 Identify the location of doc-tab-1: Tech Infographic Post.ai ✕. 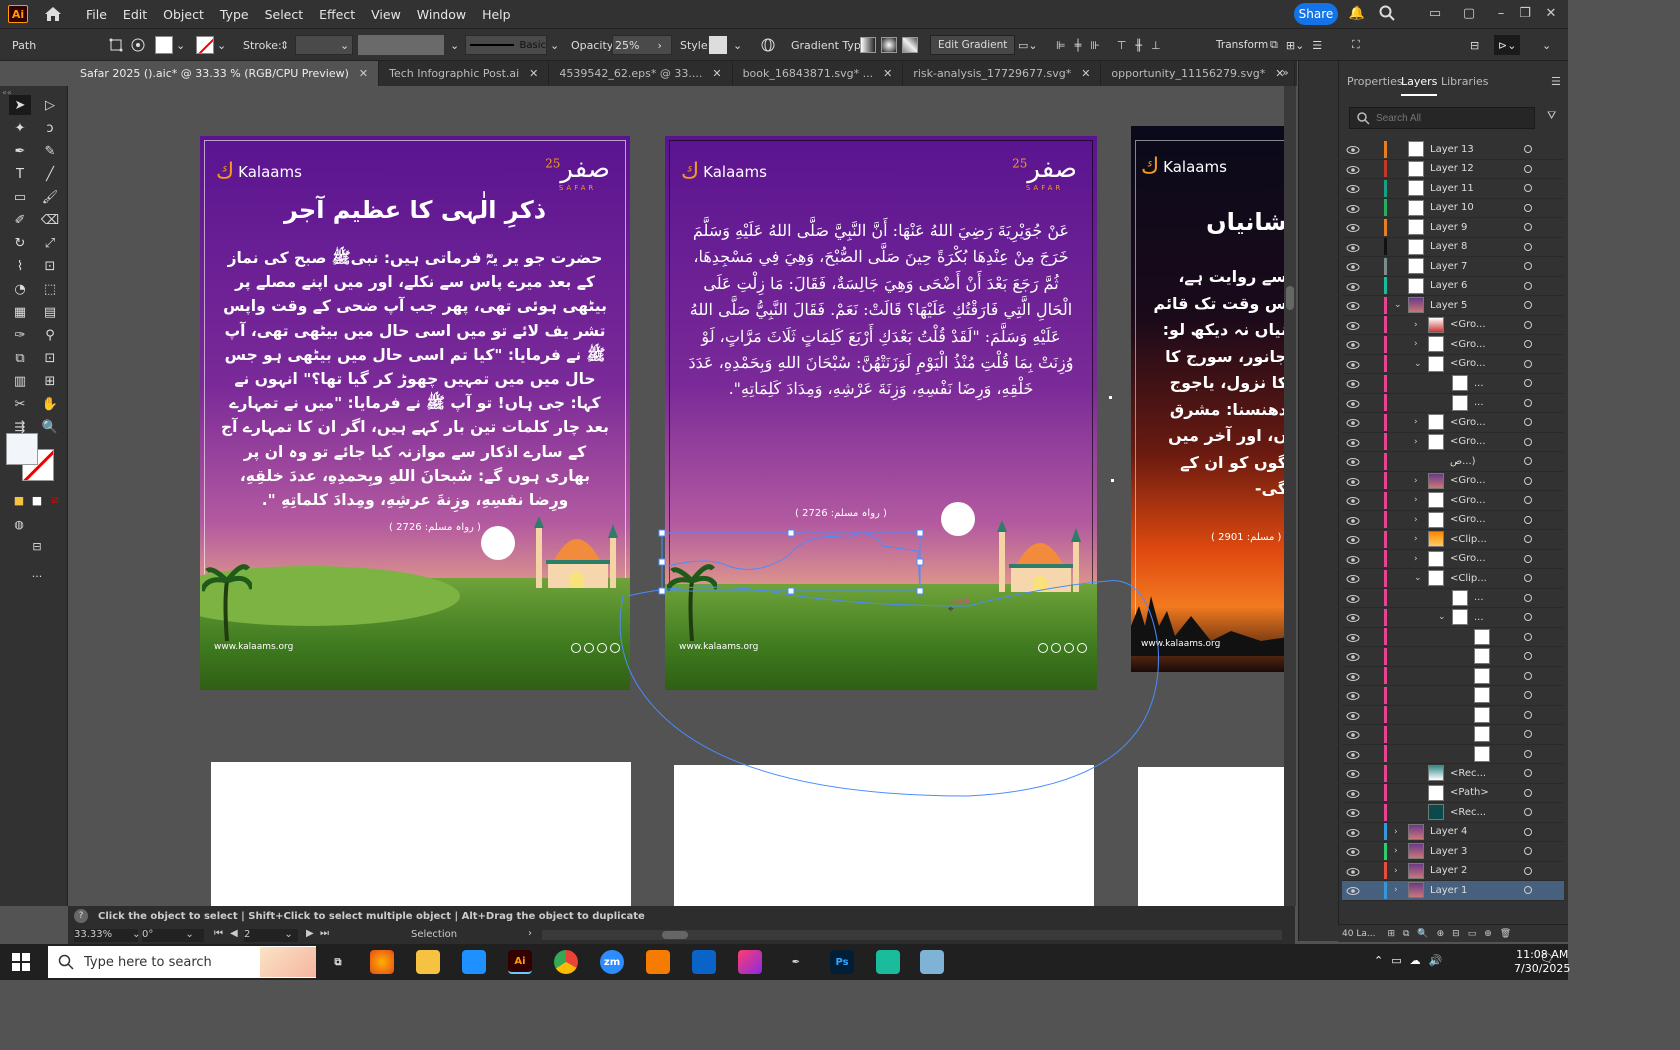
(464, 73).